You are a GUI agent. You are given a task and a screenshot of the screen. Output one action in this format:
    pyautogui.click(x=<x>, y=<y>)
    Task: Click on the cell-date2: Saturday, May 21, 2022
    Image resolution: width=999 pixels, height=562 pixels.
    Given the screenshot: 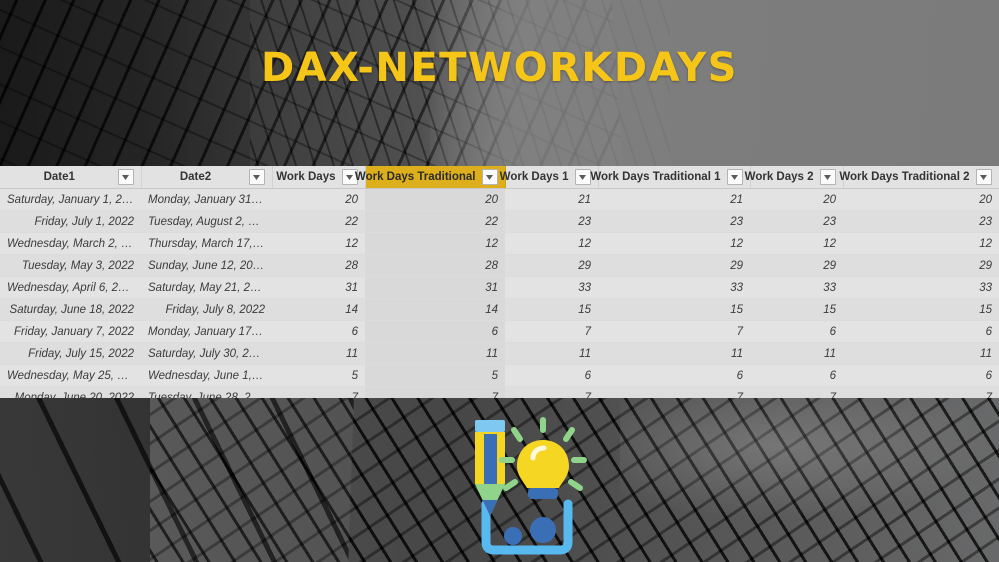 What is the action you would take?
    pyautogui.click(x=206, y=287)
    